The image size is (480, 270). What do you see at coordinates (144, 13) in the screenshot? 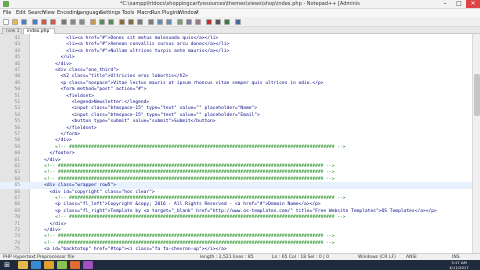
I see `menu-item-macro: Macro` at bounding box center [144, 13].